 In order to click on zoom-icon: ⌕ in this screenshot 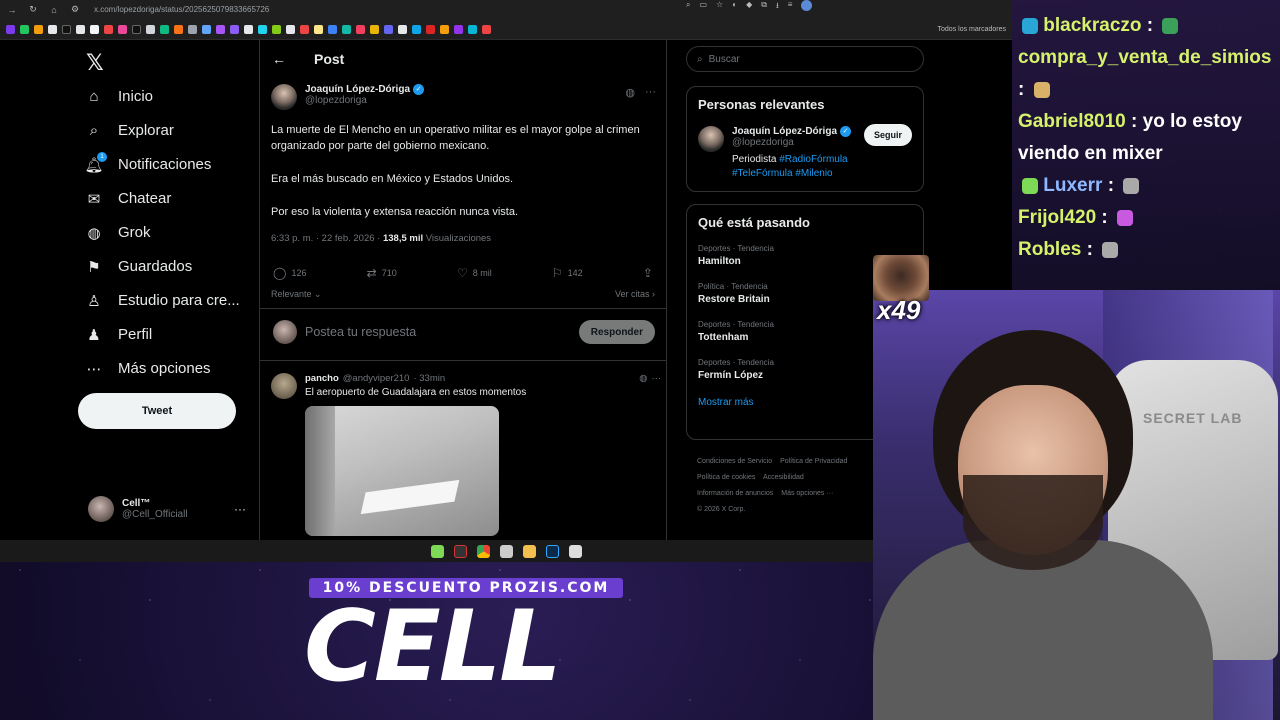, I will do `click(688, 7)`.